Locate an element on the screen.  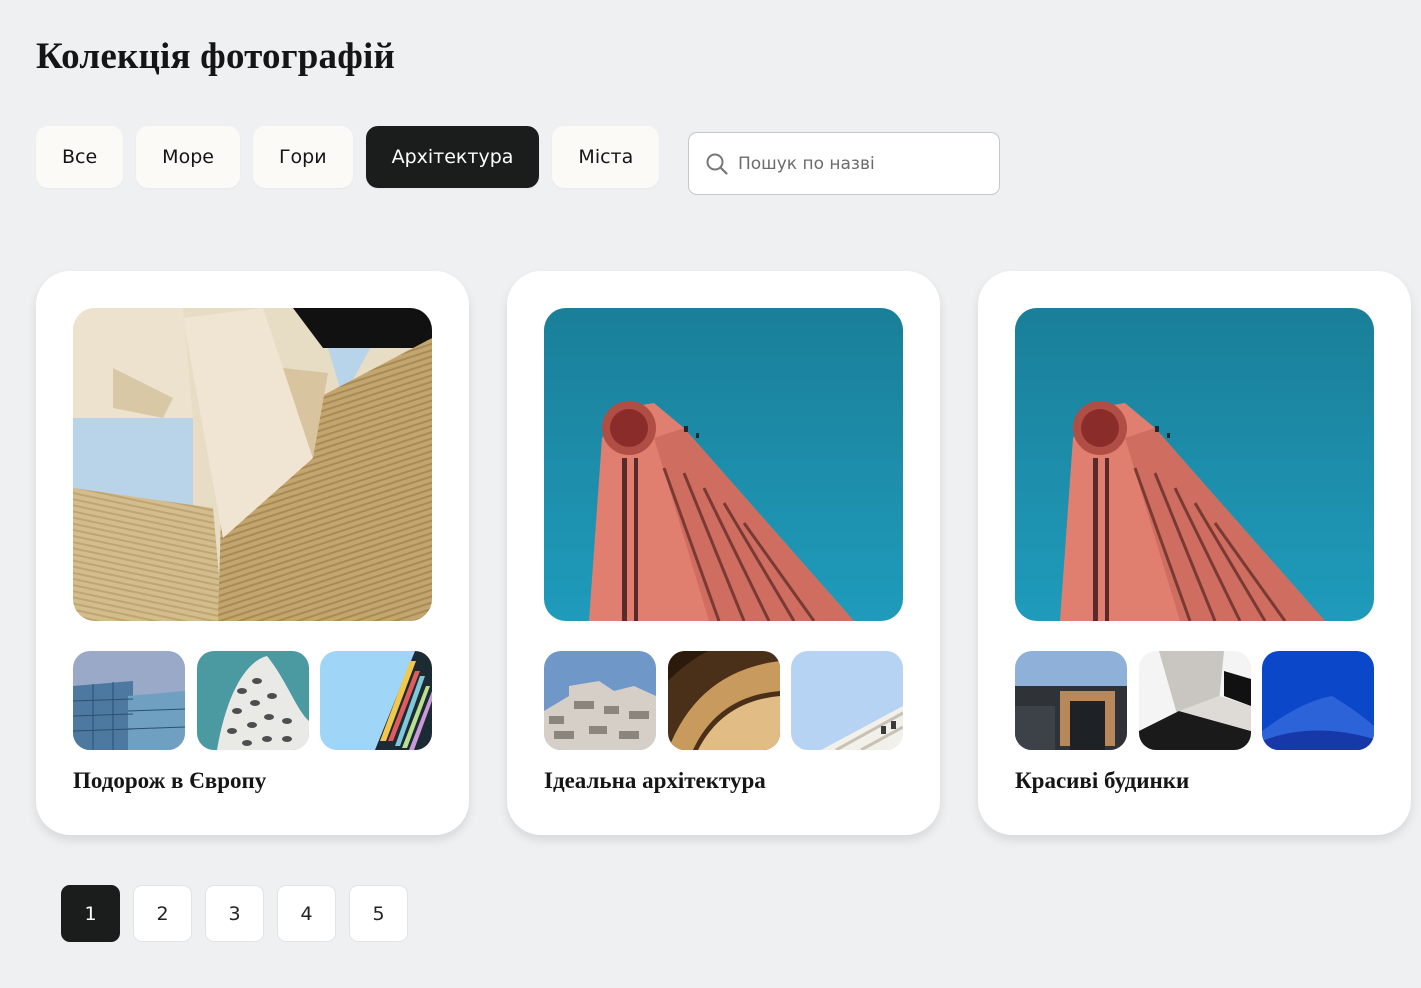
page-title: Колекція фотографій is located at coordinates (216, 56).